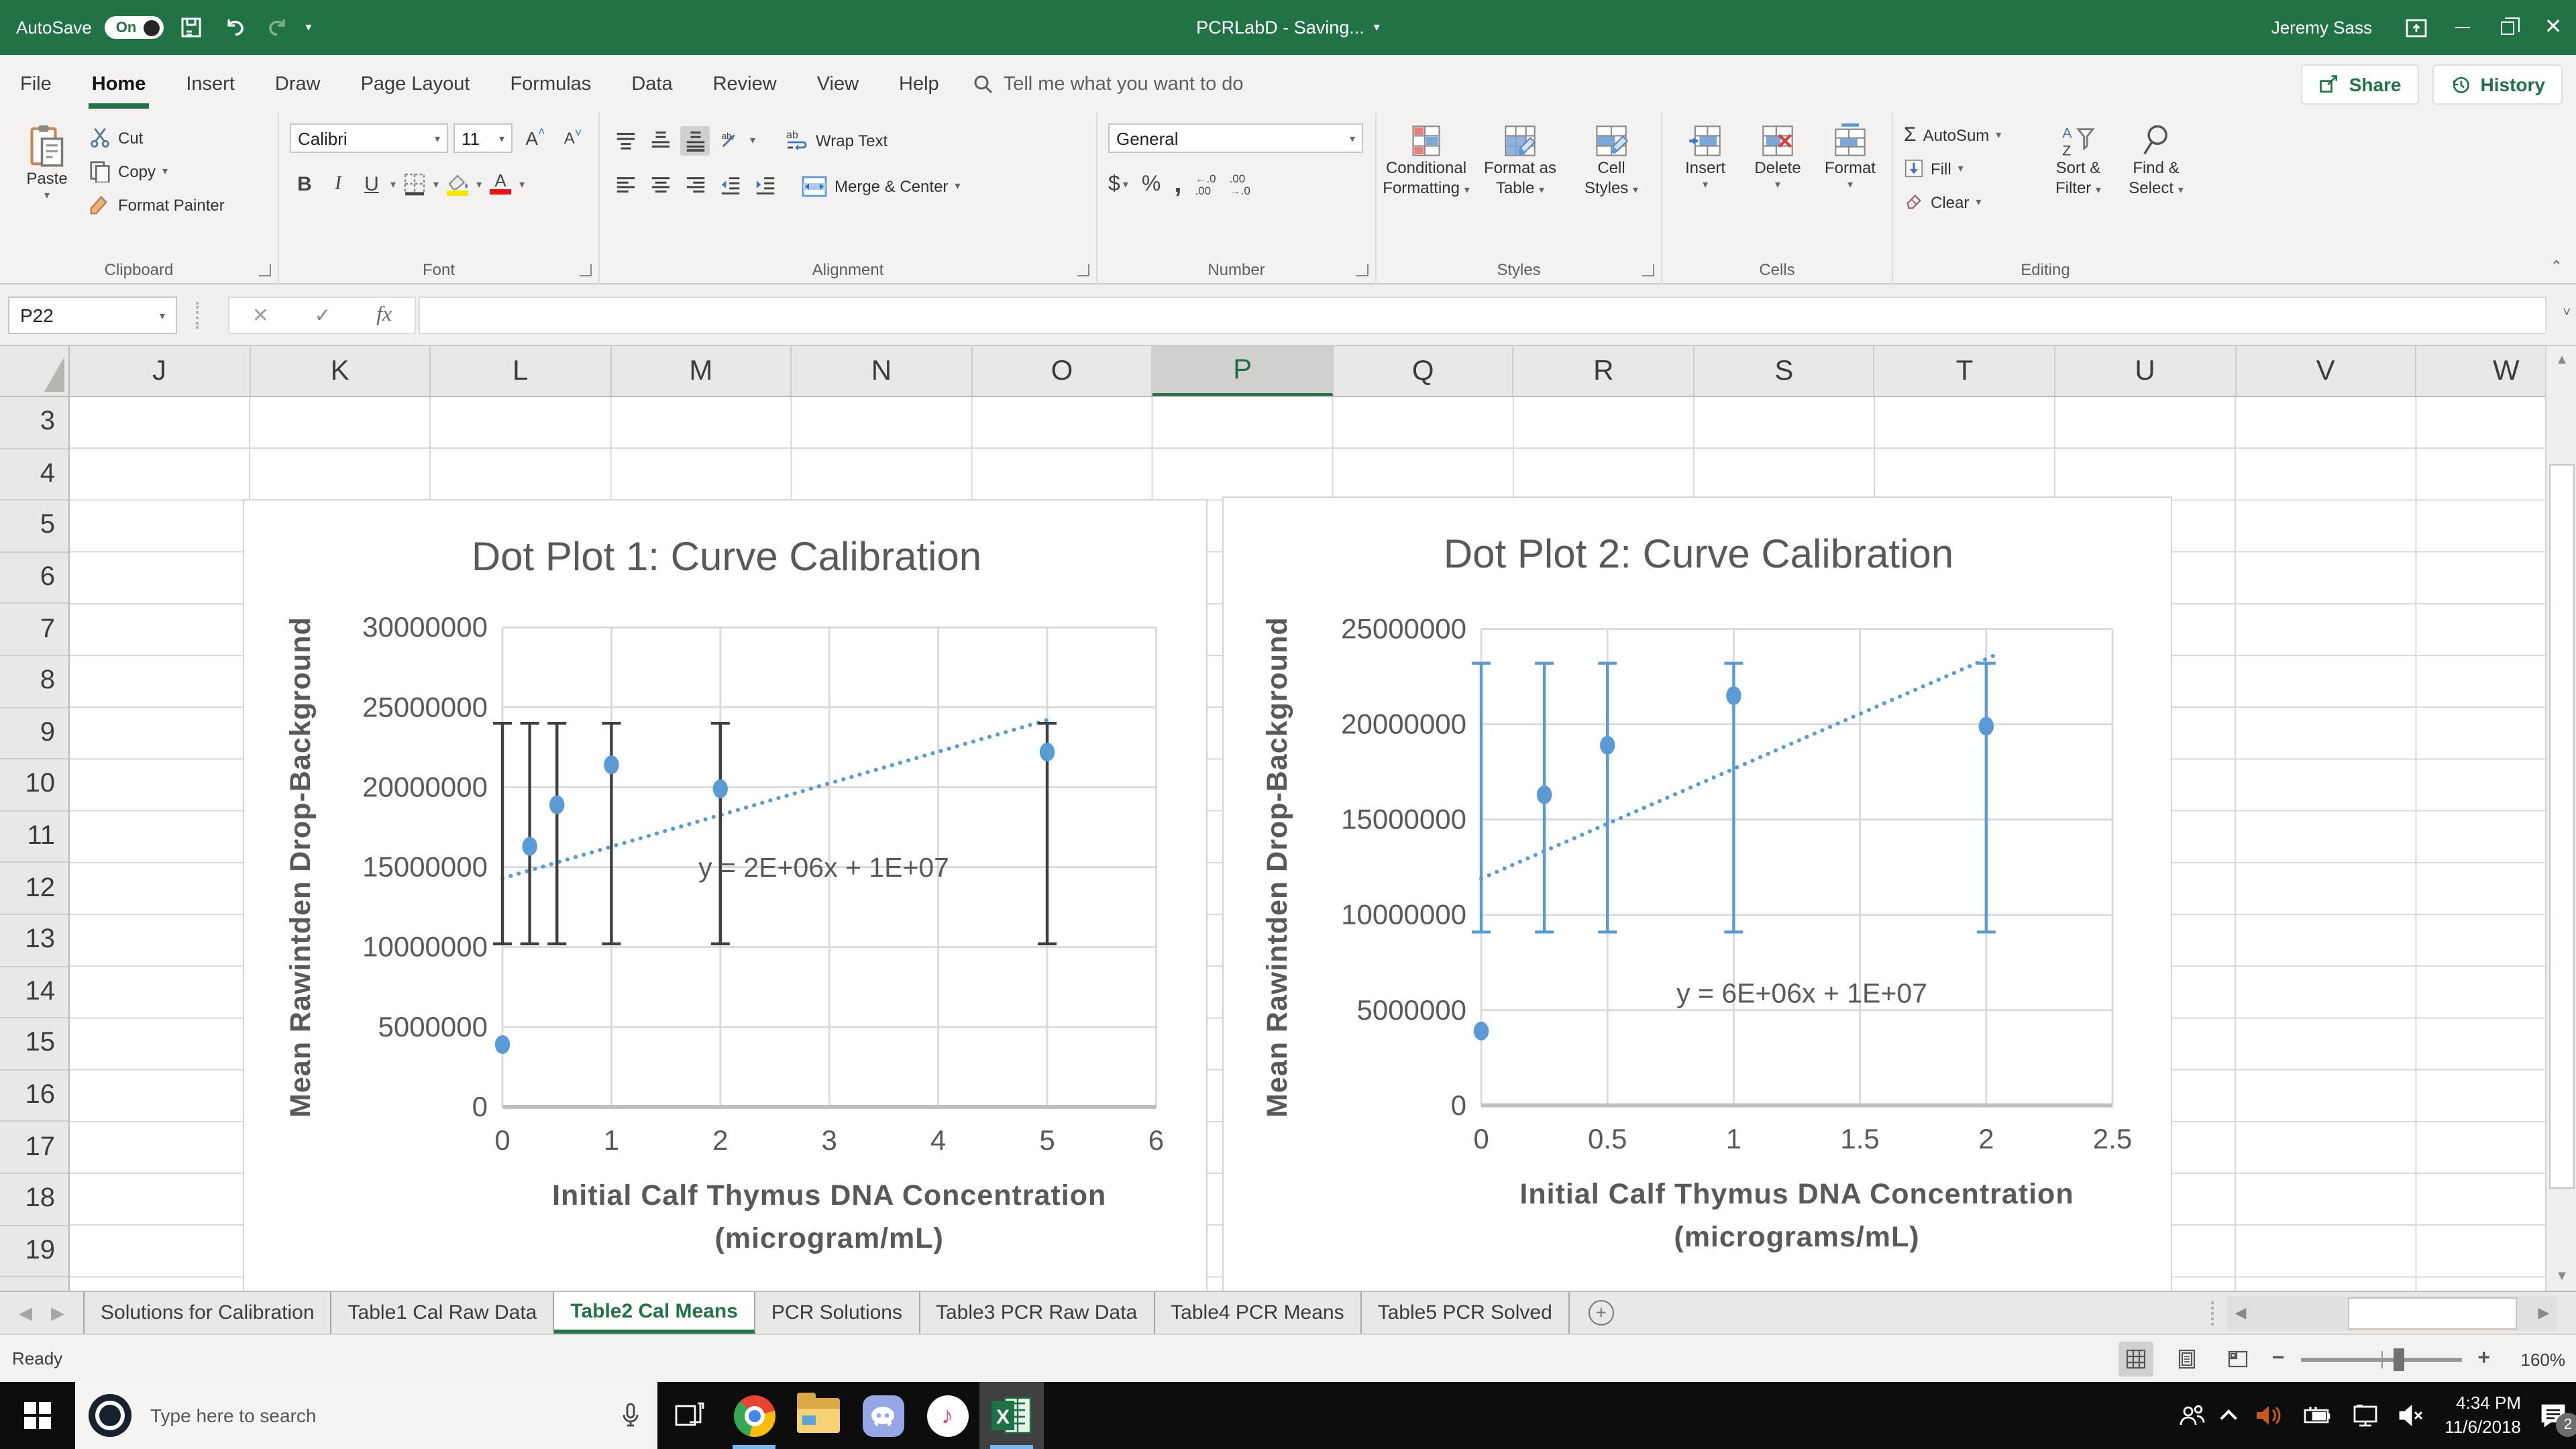 This screenshot has width=2576, height=1449. I want to click on itunes-taskbar-button: ♪, so click(947, 1415).